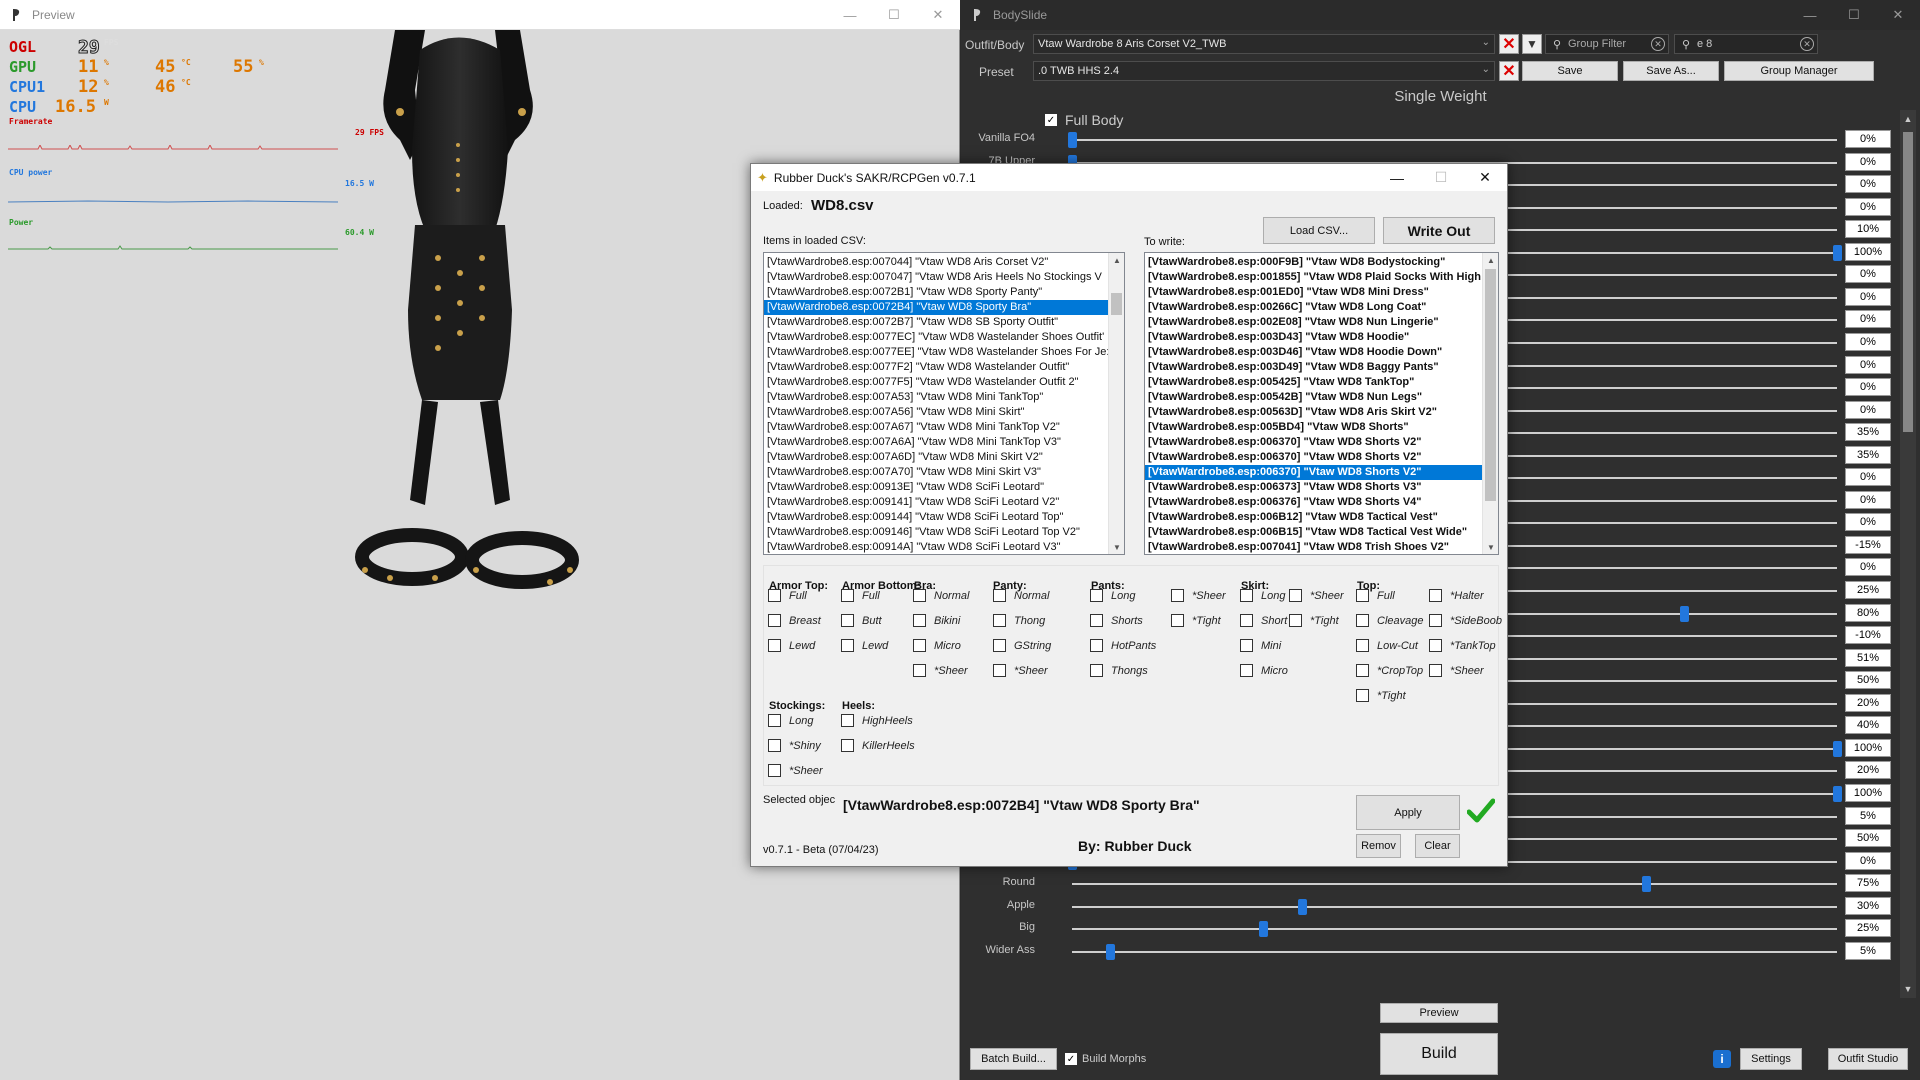 The image size is (1920, 1080). Describe the element at coordinates (787, 595) in the screenshot. I see `checkbox-armor-top: Full` at that location.